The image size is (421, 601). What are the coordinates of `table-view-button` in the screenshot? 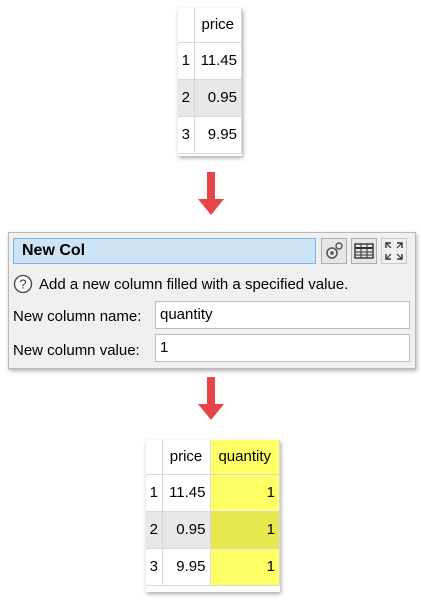 It's located at (364, 251).